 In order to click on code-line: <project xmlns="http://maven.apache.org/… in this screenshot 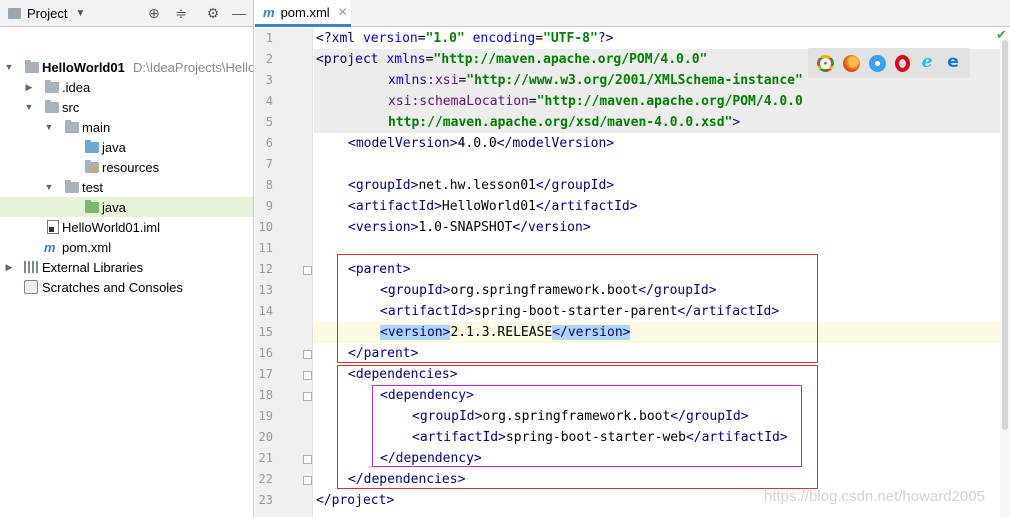, I will do `click(512, 59)`.